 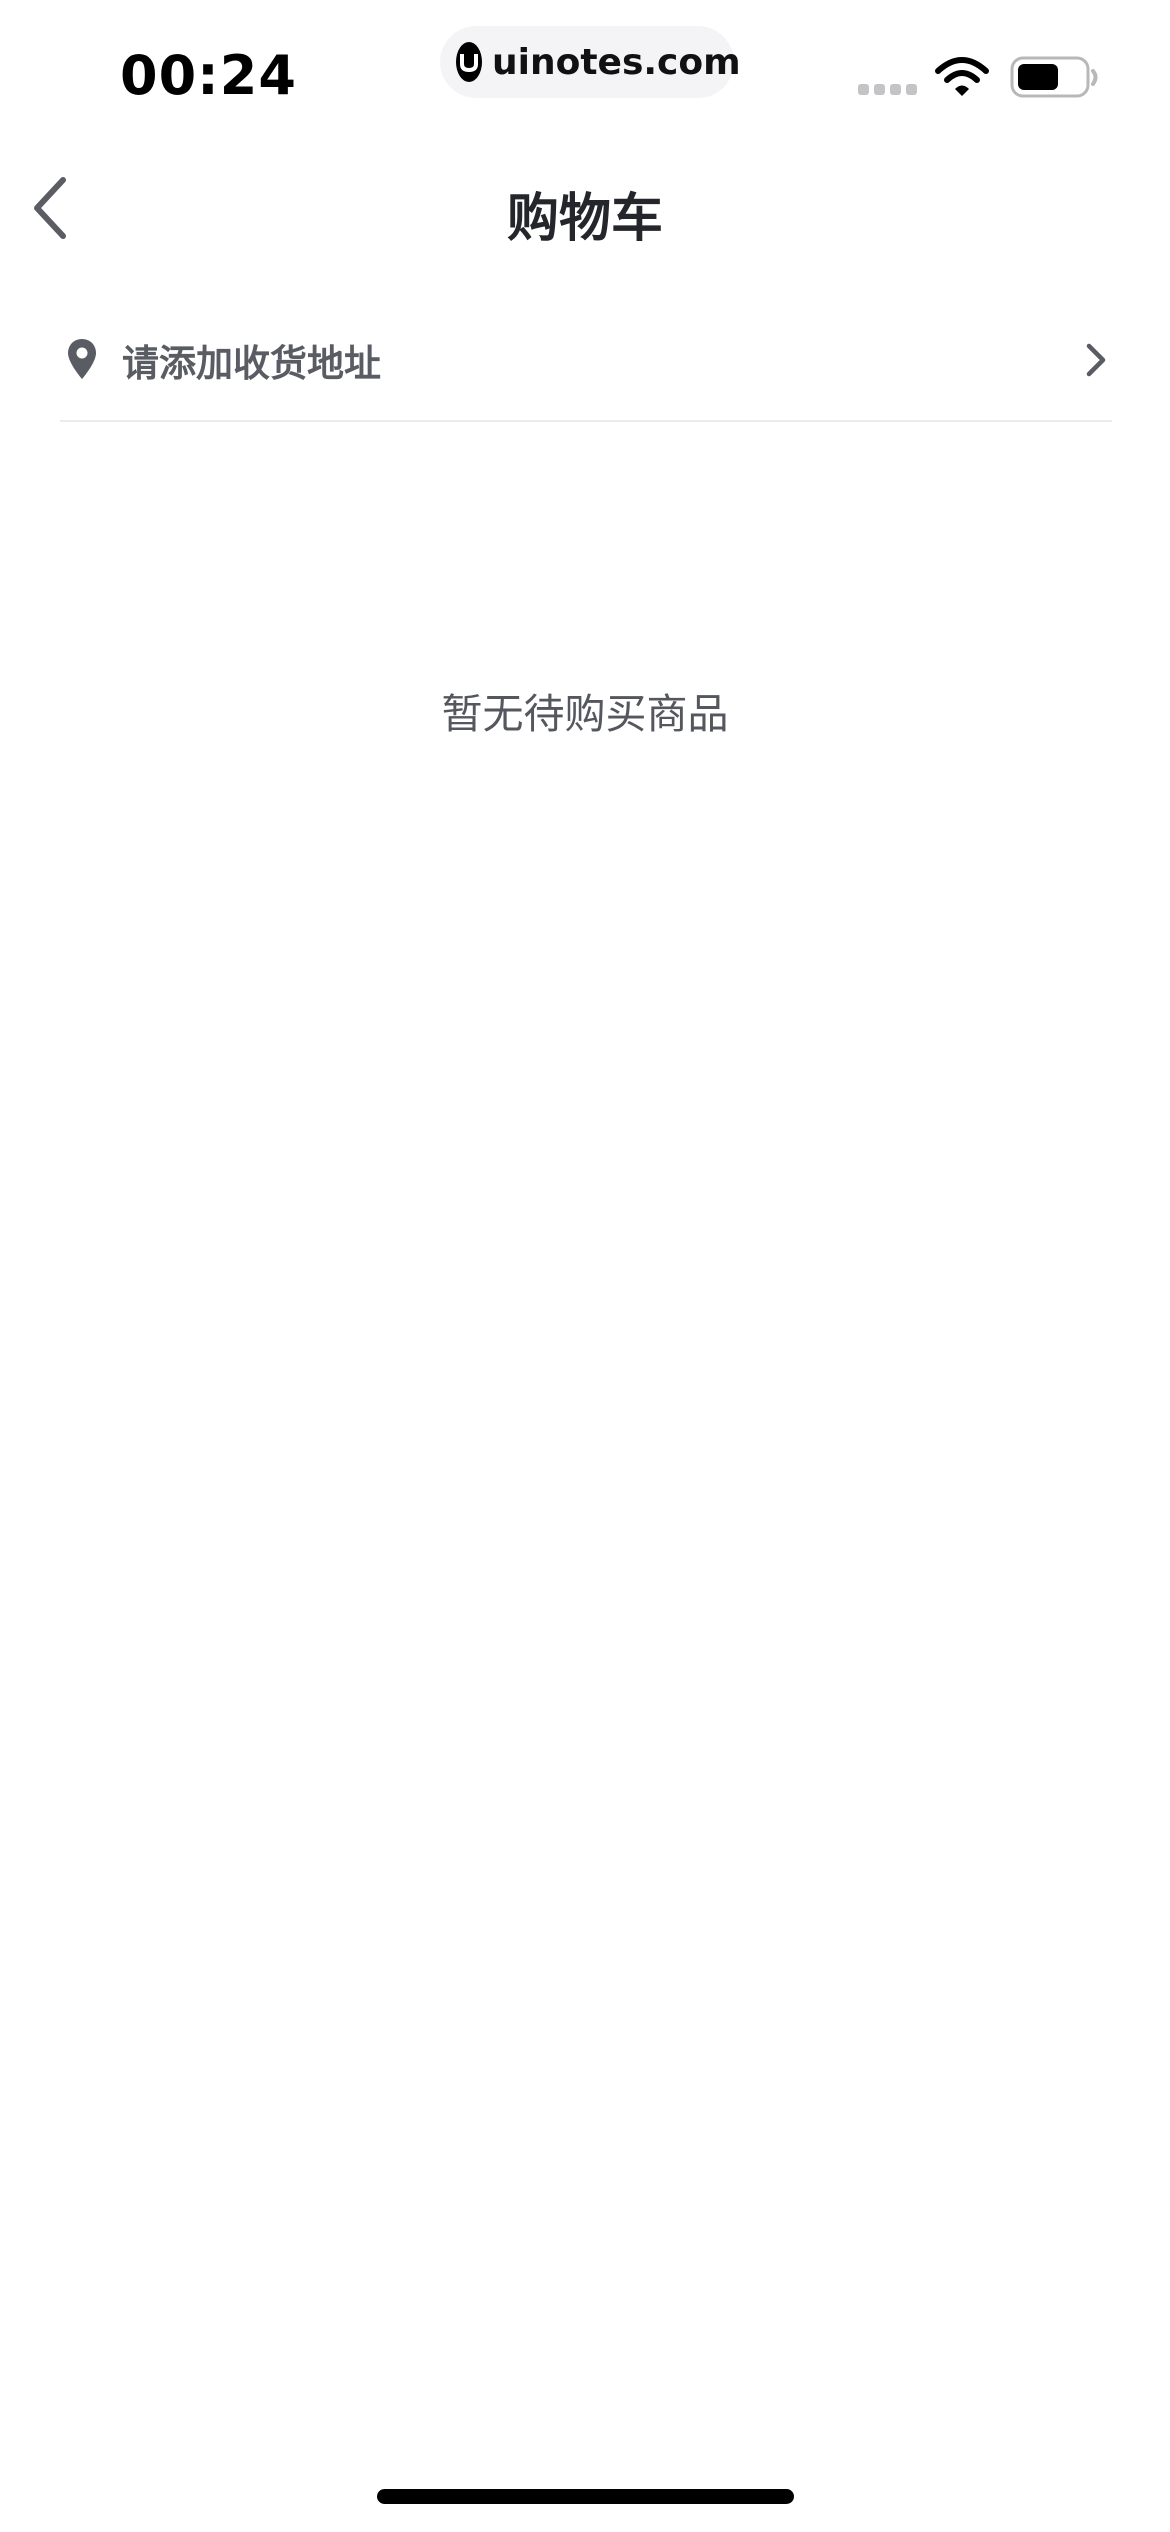 I want to click on signal-icon, so click(x=887, y=89).